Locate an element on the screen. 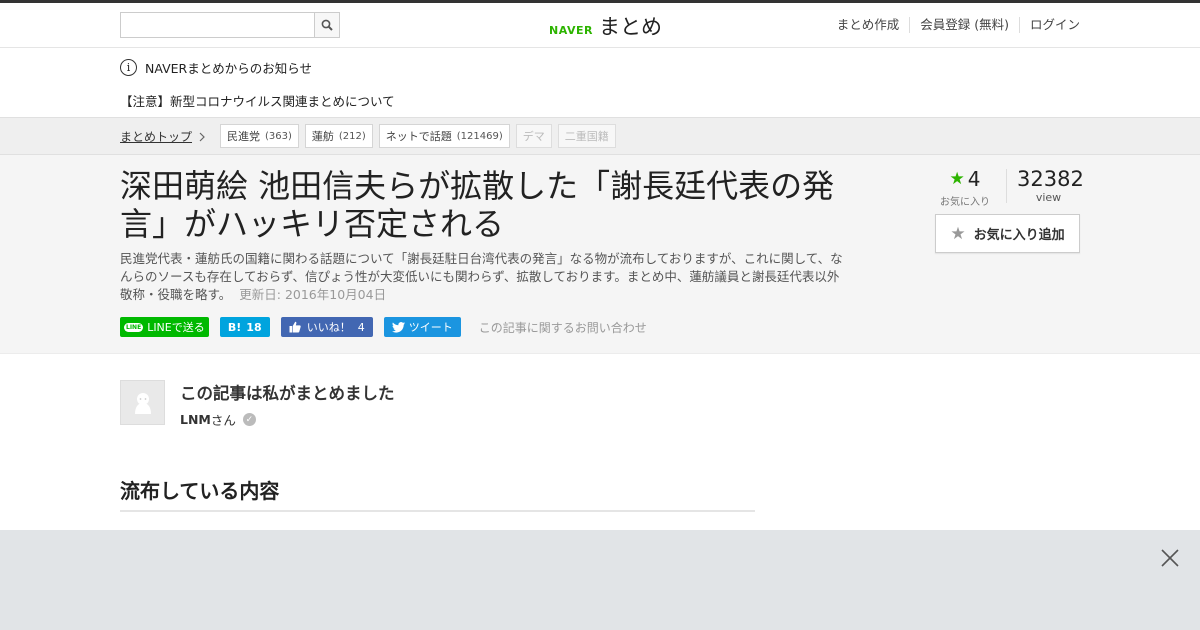  tag-label: 蓮舫 is located at coordinates (322, 136).